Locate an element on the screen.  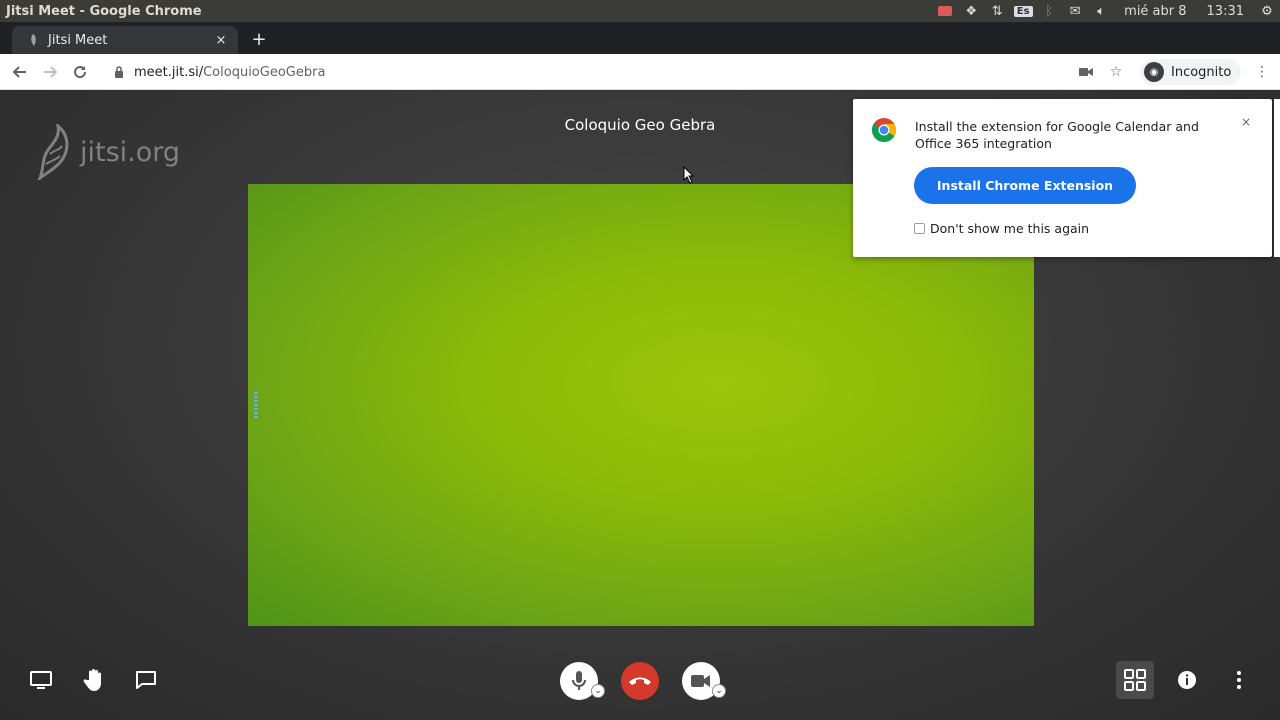
reload-button is located at coordinates (80, 72).